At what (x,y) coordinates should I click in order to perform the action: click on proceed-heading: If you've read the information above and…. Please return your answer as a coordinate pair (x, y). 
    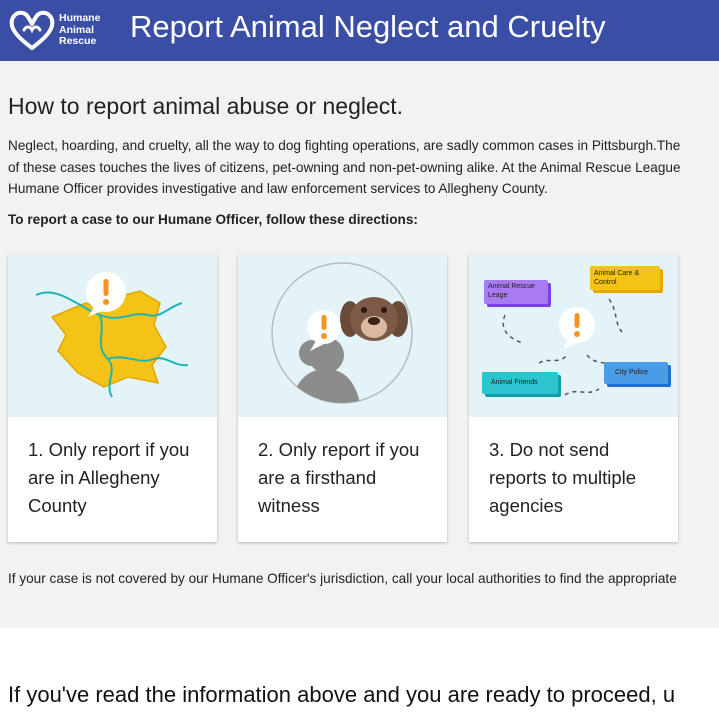
    Looking at the image, I should click on (342, 694).